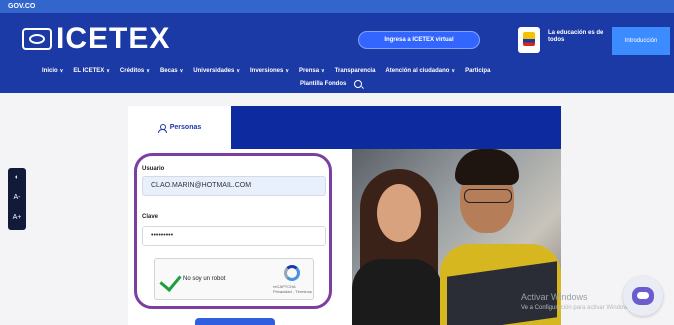 This screenshot has height=325, width=674. Describe the element at coordinates (216, 71) in the screenshot. I see `nav-item-universidades: Universidades ∨` at that location.